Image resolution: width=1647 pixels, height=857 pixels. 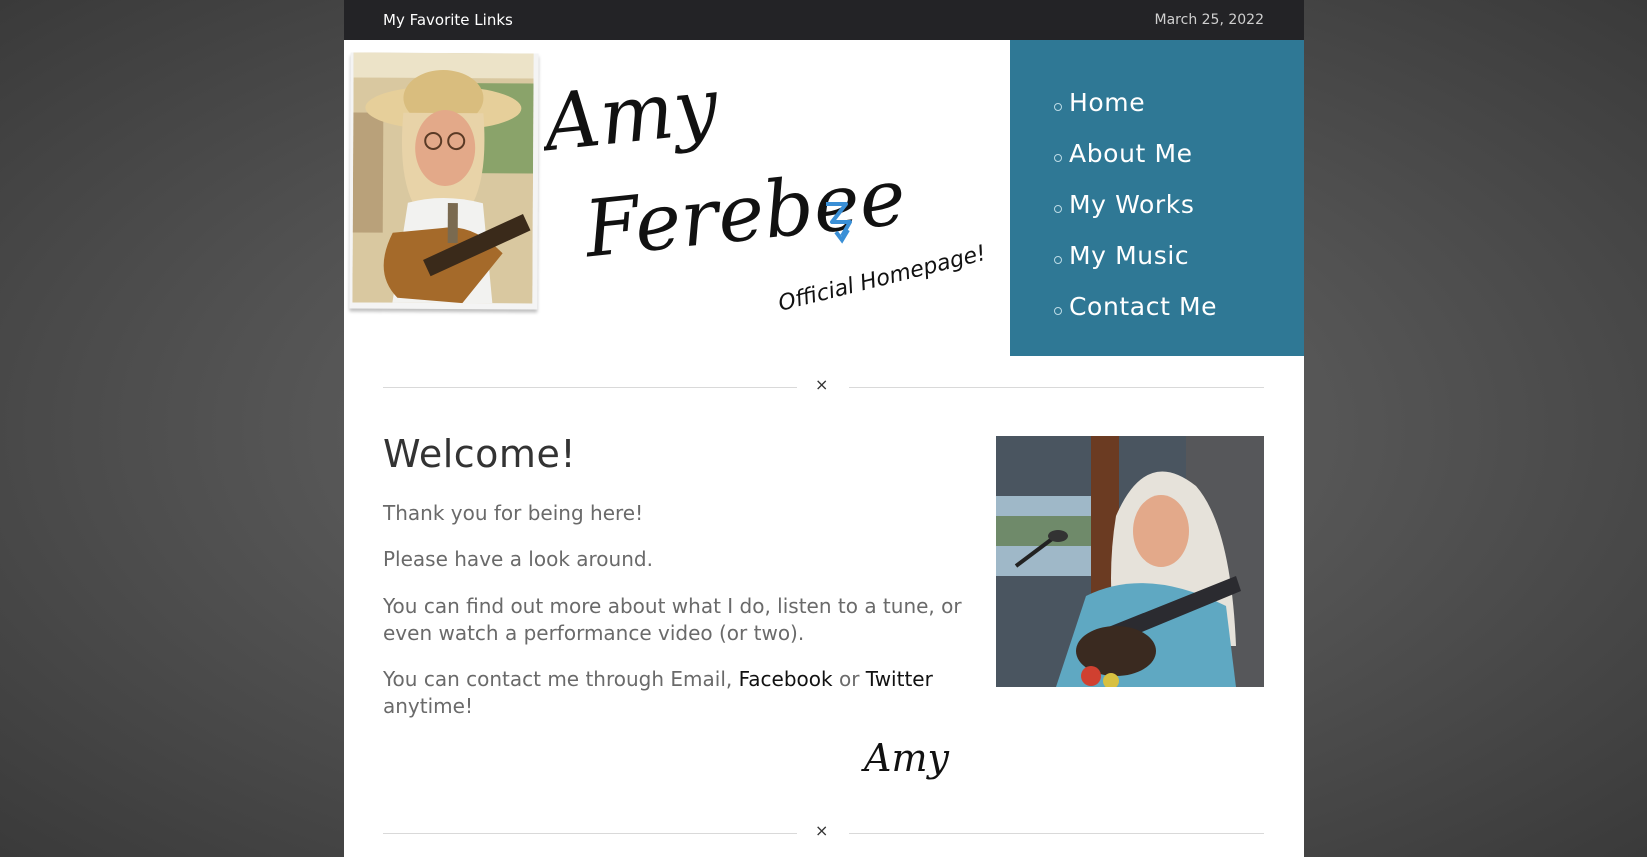 What do you see at coordinates (561, 679) in the screenshot?
I see `contact-text-before: You can contact me through Email,` at bounding box center [561, 679].